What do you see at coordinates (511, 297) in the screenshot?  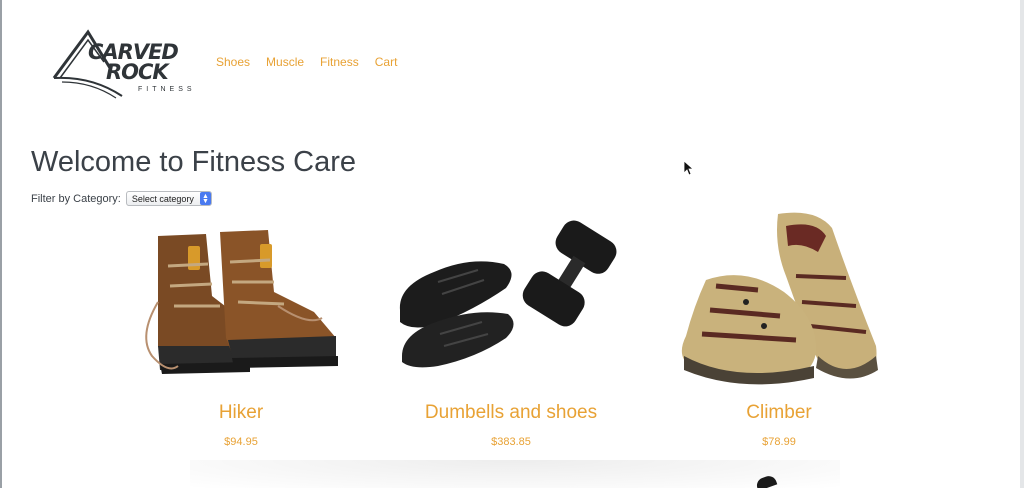 I see `dumbbell-shoes-image` at bounding box center [511, 297].